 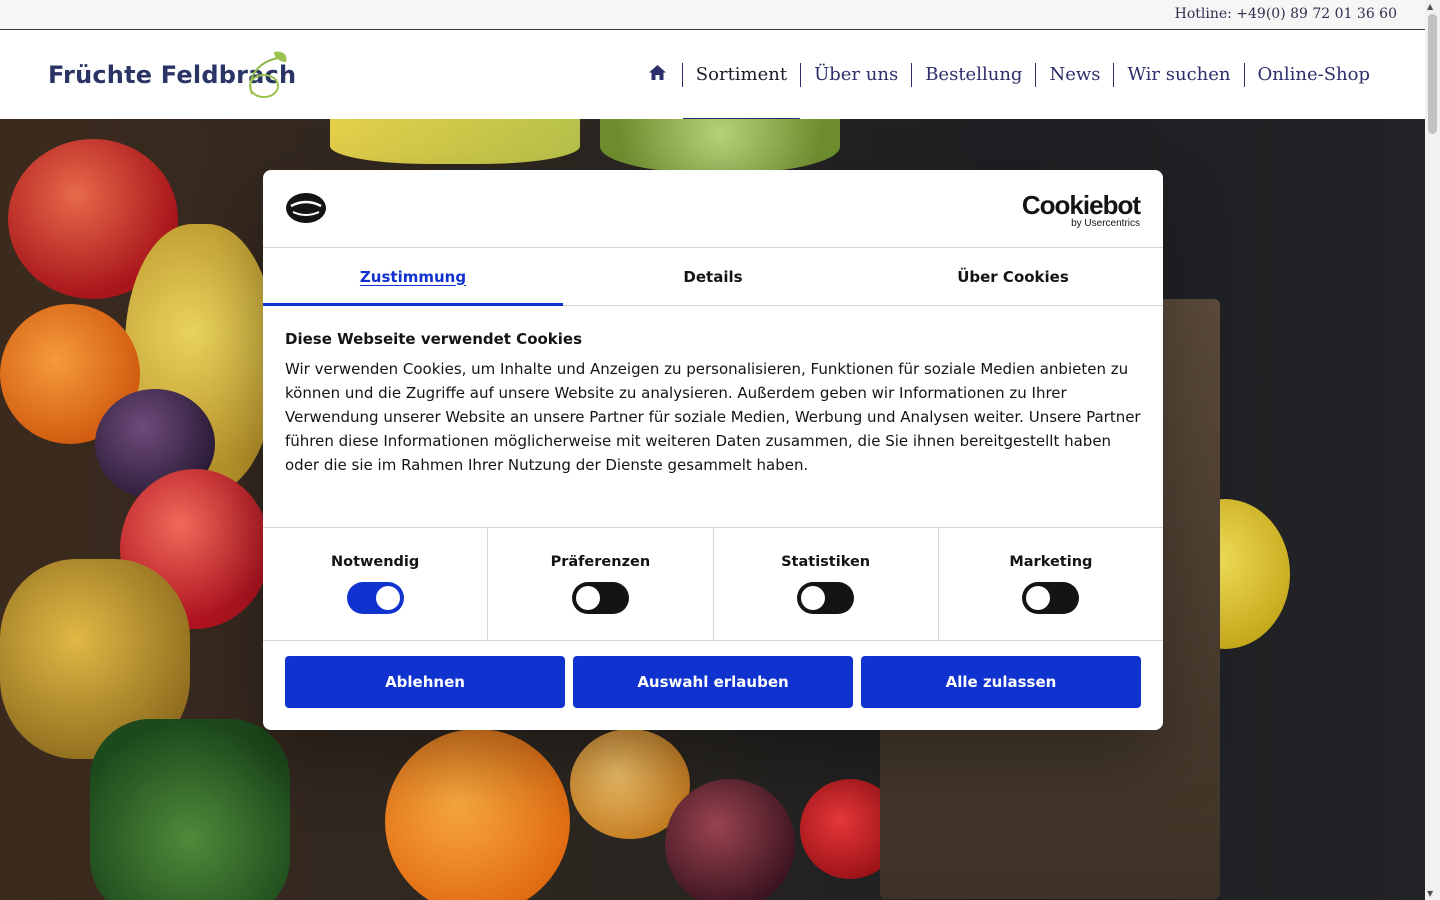 I want to click on toggle-label: Statistiken, so click(x=826, y=562).